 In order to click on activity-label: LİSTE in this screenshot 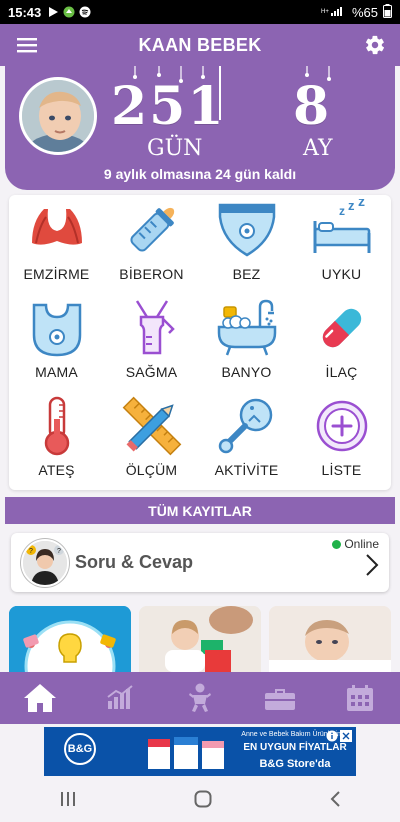, I will do `click(341, 470)`.